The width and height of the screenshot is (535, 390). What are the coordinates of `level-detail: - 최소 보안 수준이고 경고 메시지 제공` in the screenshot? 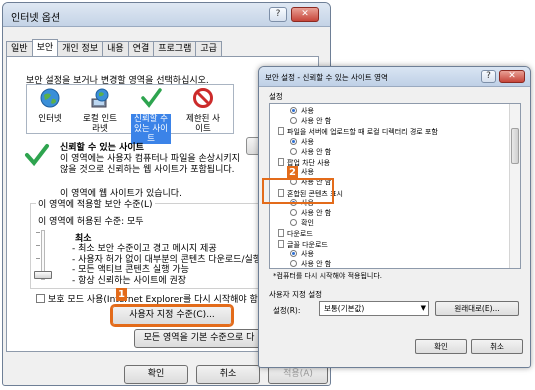 It's located at (144, 249).